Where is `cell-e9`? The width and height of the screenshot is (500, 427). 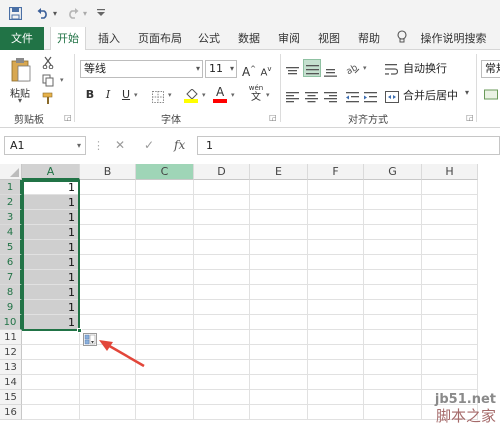 cell-e9 is located at coordinates (279, 307).